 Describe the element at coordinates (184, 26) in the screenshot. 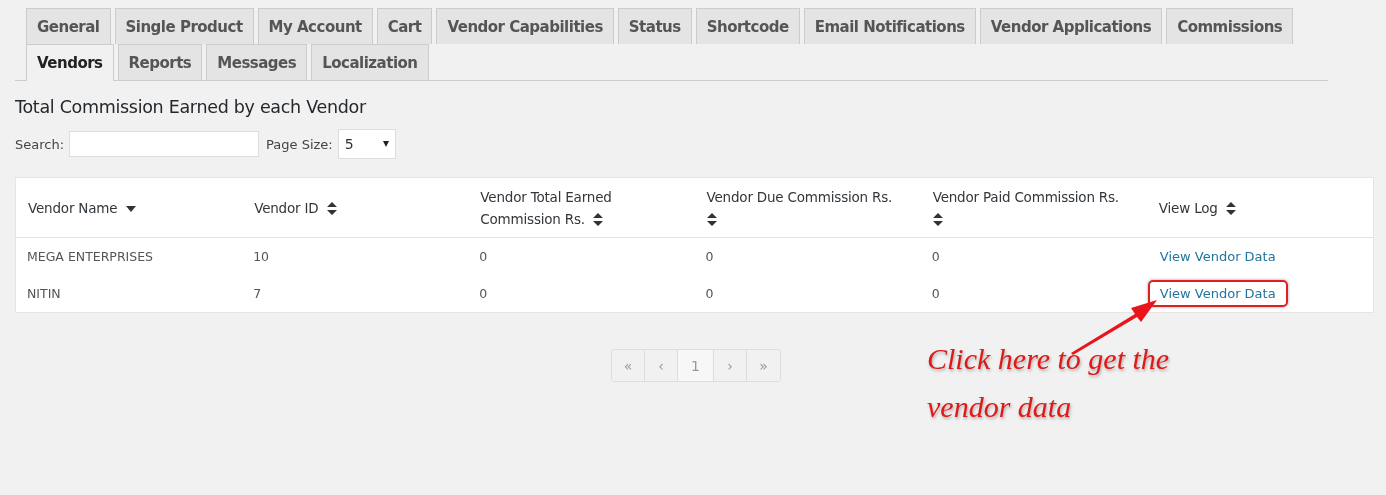

I see `settings-tab: Single Product` at that location.